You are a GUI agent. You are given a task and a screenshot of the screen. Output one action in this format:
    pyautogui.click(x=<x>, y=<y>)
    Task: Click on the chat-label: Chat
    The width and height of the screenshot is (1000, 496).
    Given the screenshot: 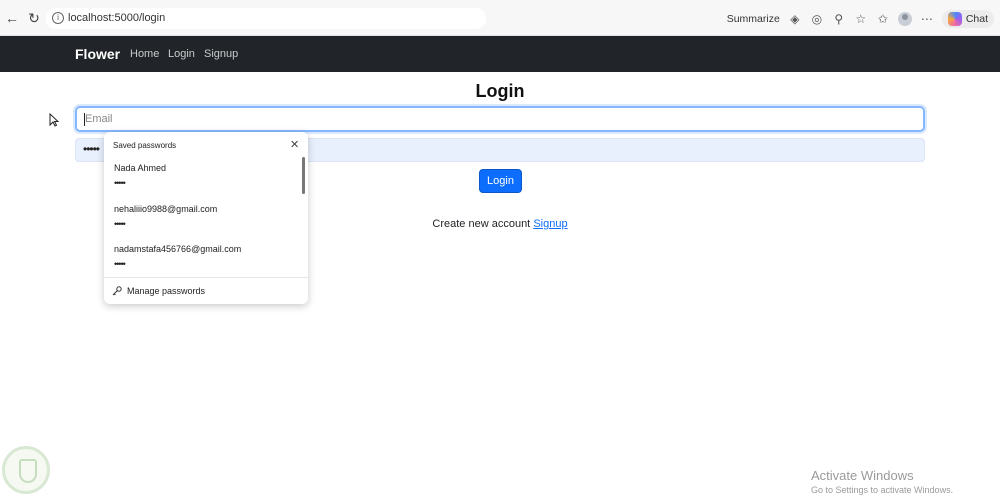 What is the action you would take?
    pyautogui.click(x=976, y=18)
    